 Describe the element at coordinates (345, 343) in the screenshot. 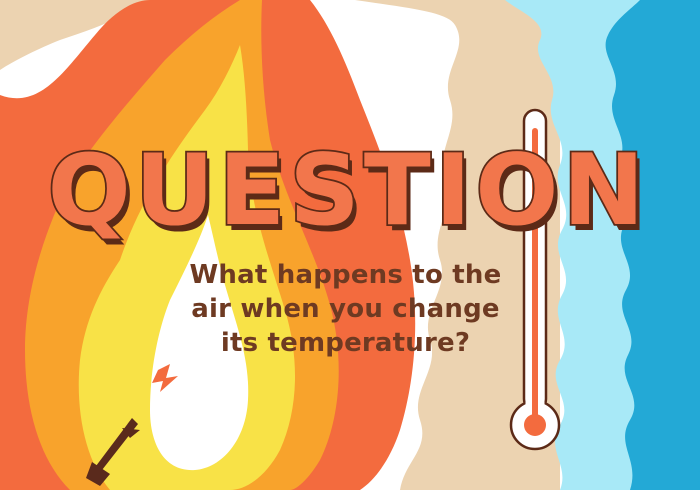

I see `question-line-3: its temperature?` at that location.